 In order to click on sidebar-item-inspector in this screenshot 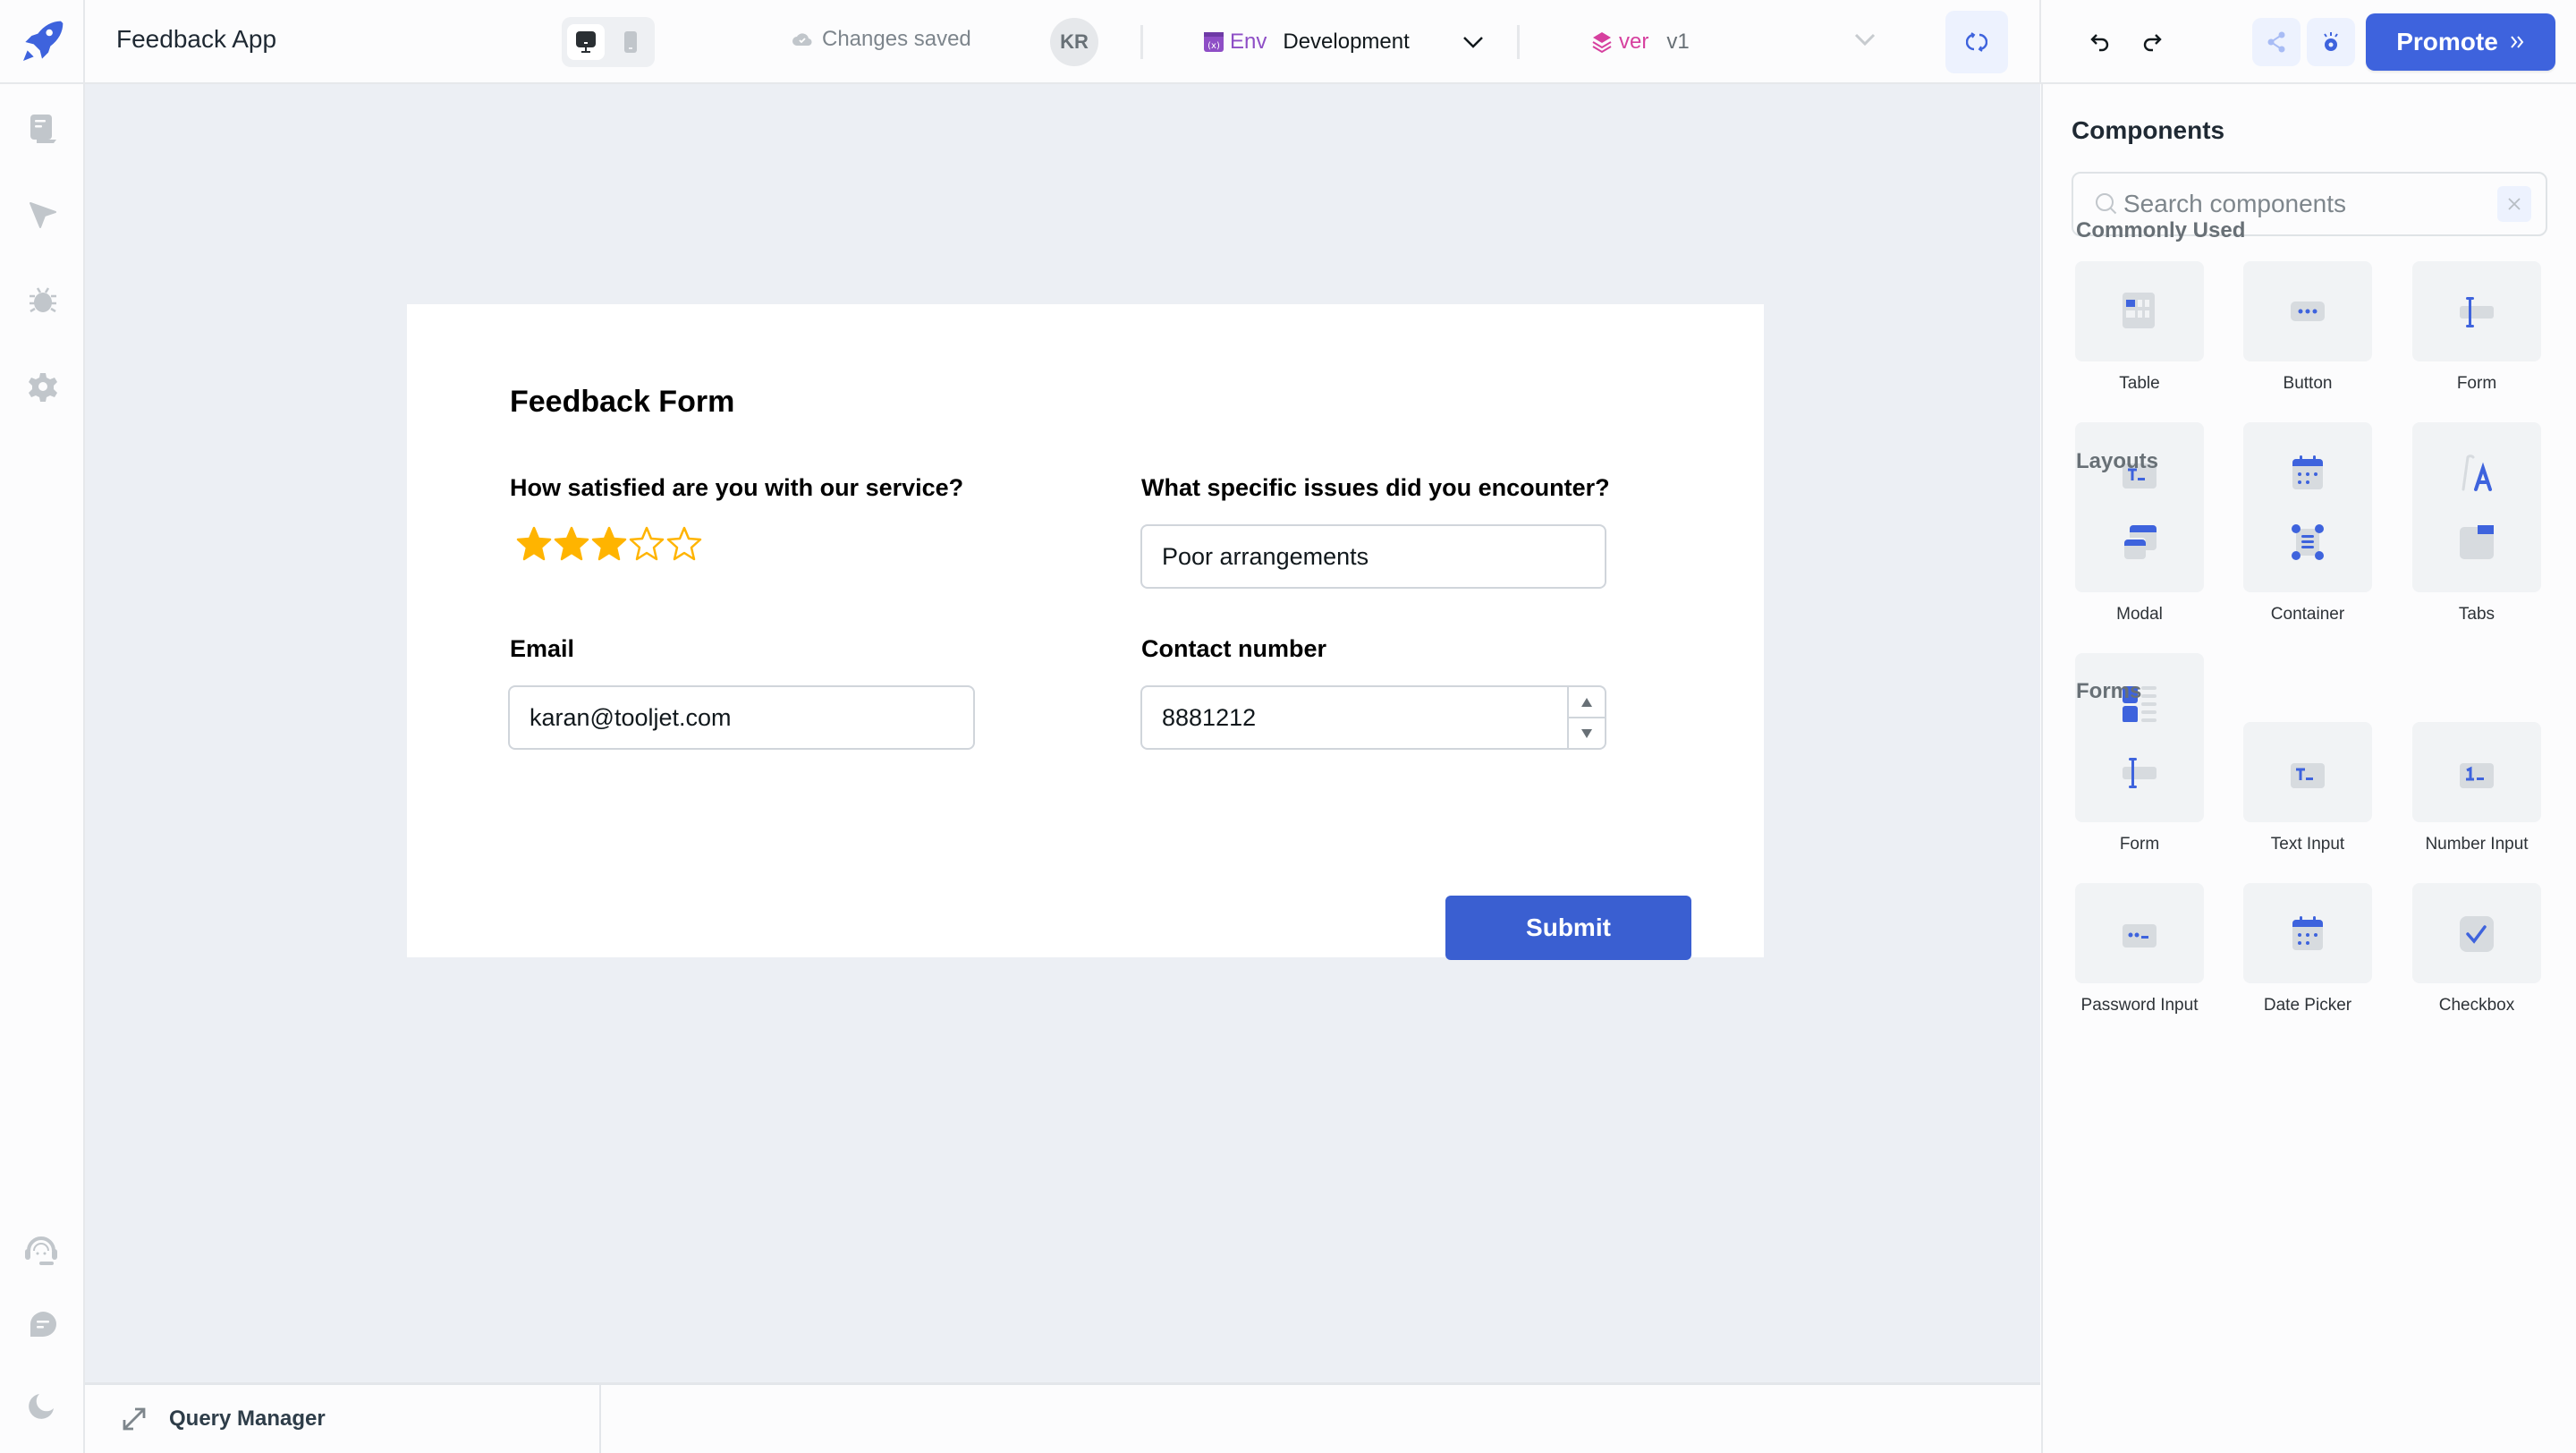, I will do `click(43, 215)`.